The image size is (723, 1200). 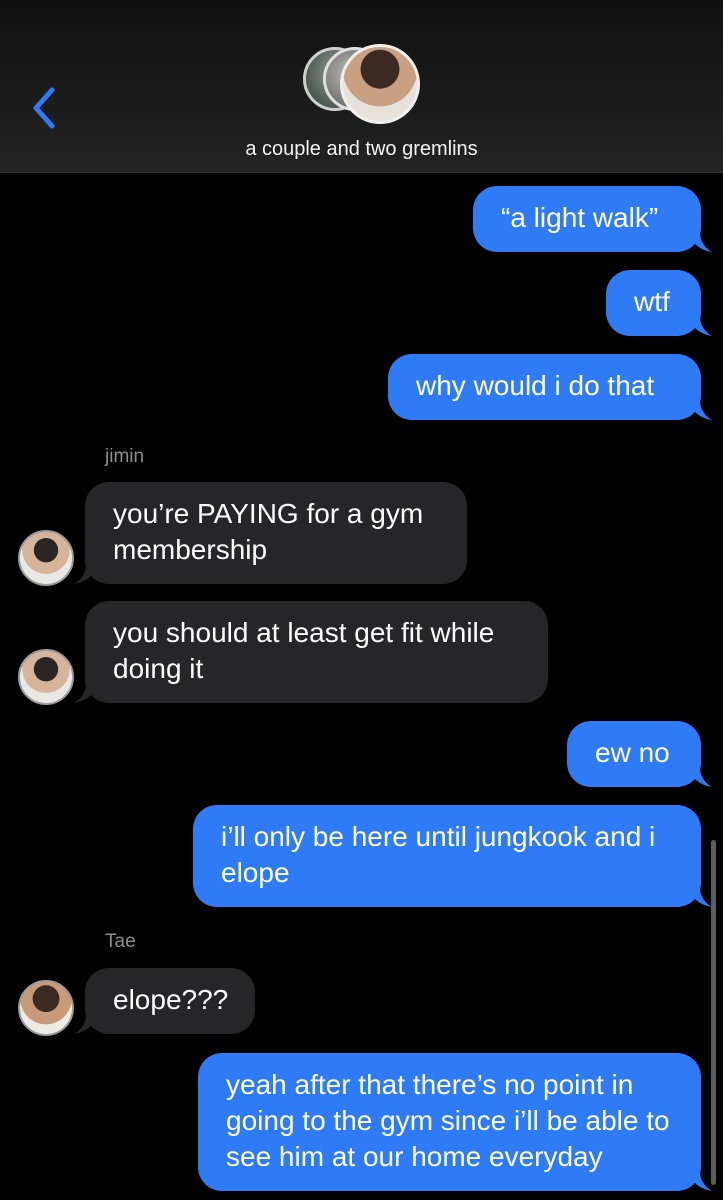 I want to click on message-bubble-outgoing: ew no, so click(x=634, y=754).